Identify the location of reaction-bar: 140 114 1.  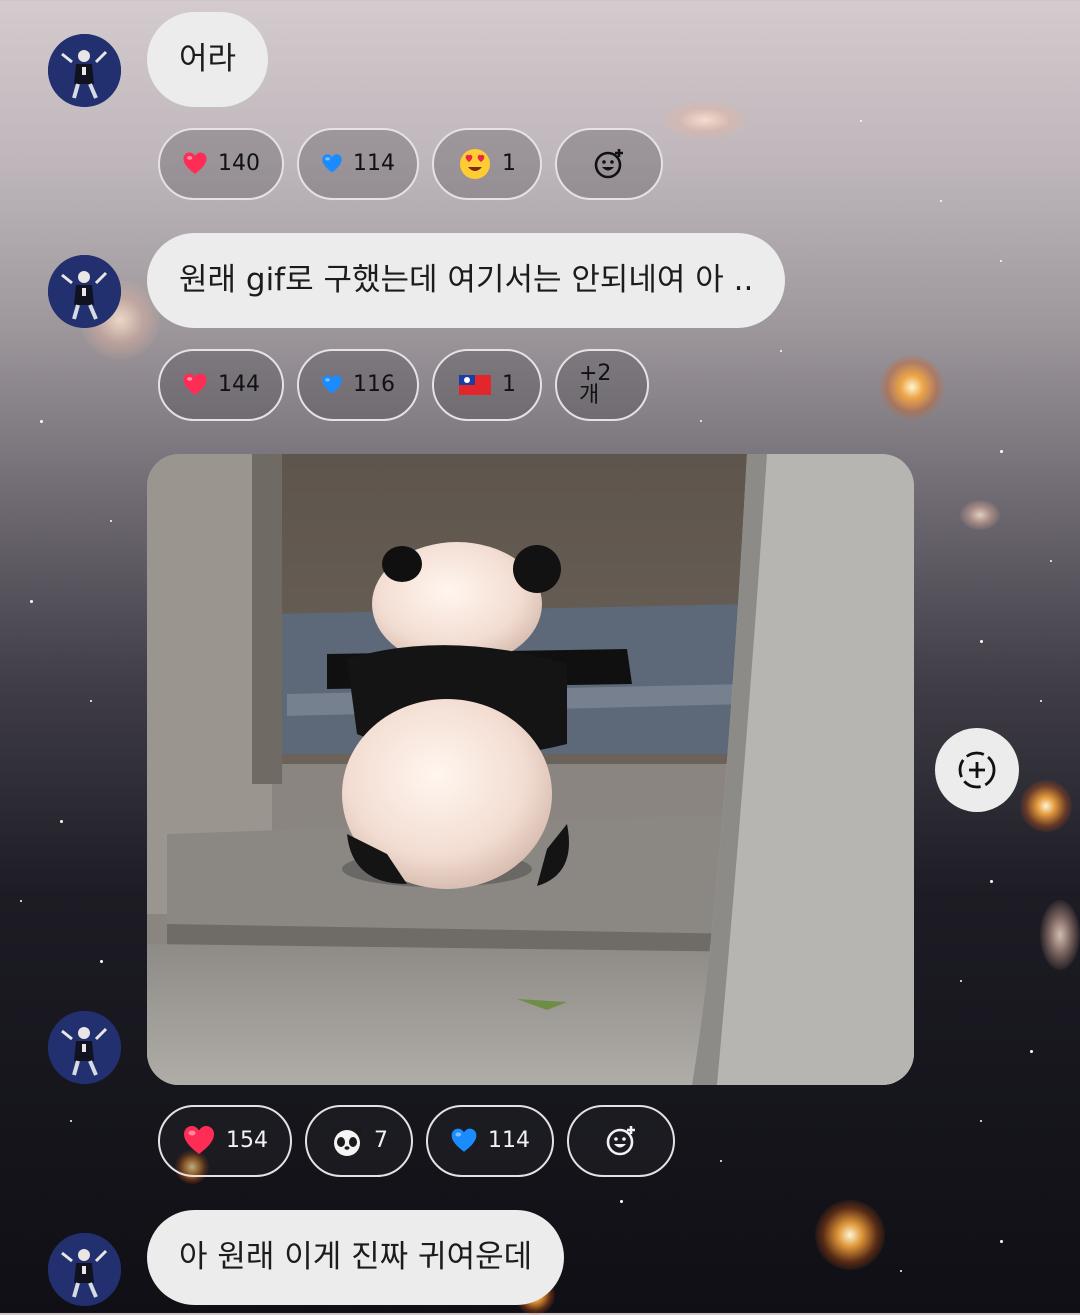
(410, 164).